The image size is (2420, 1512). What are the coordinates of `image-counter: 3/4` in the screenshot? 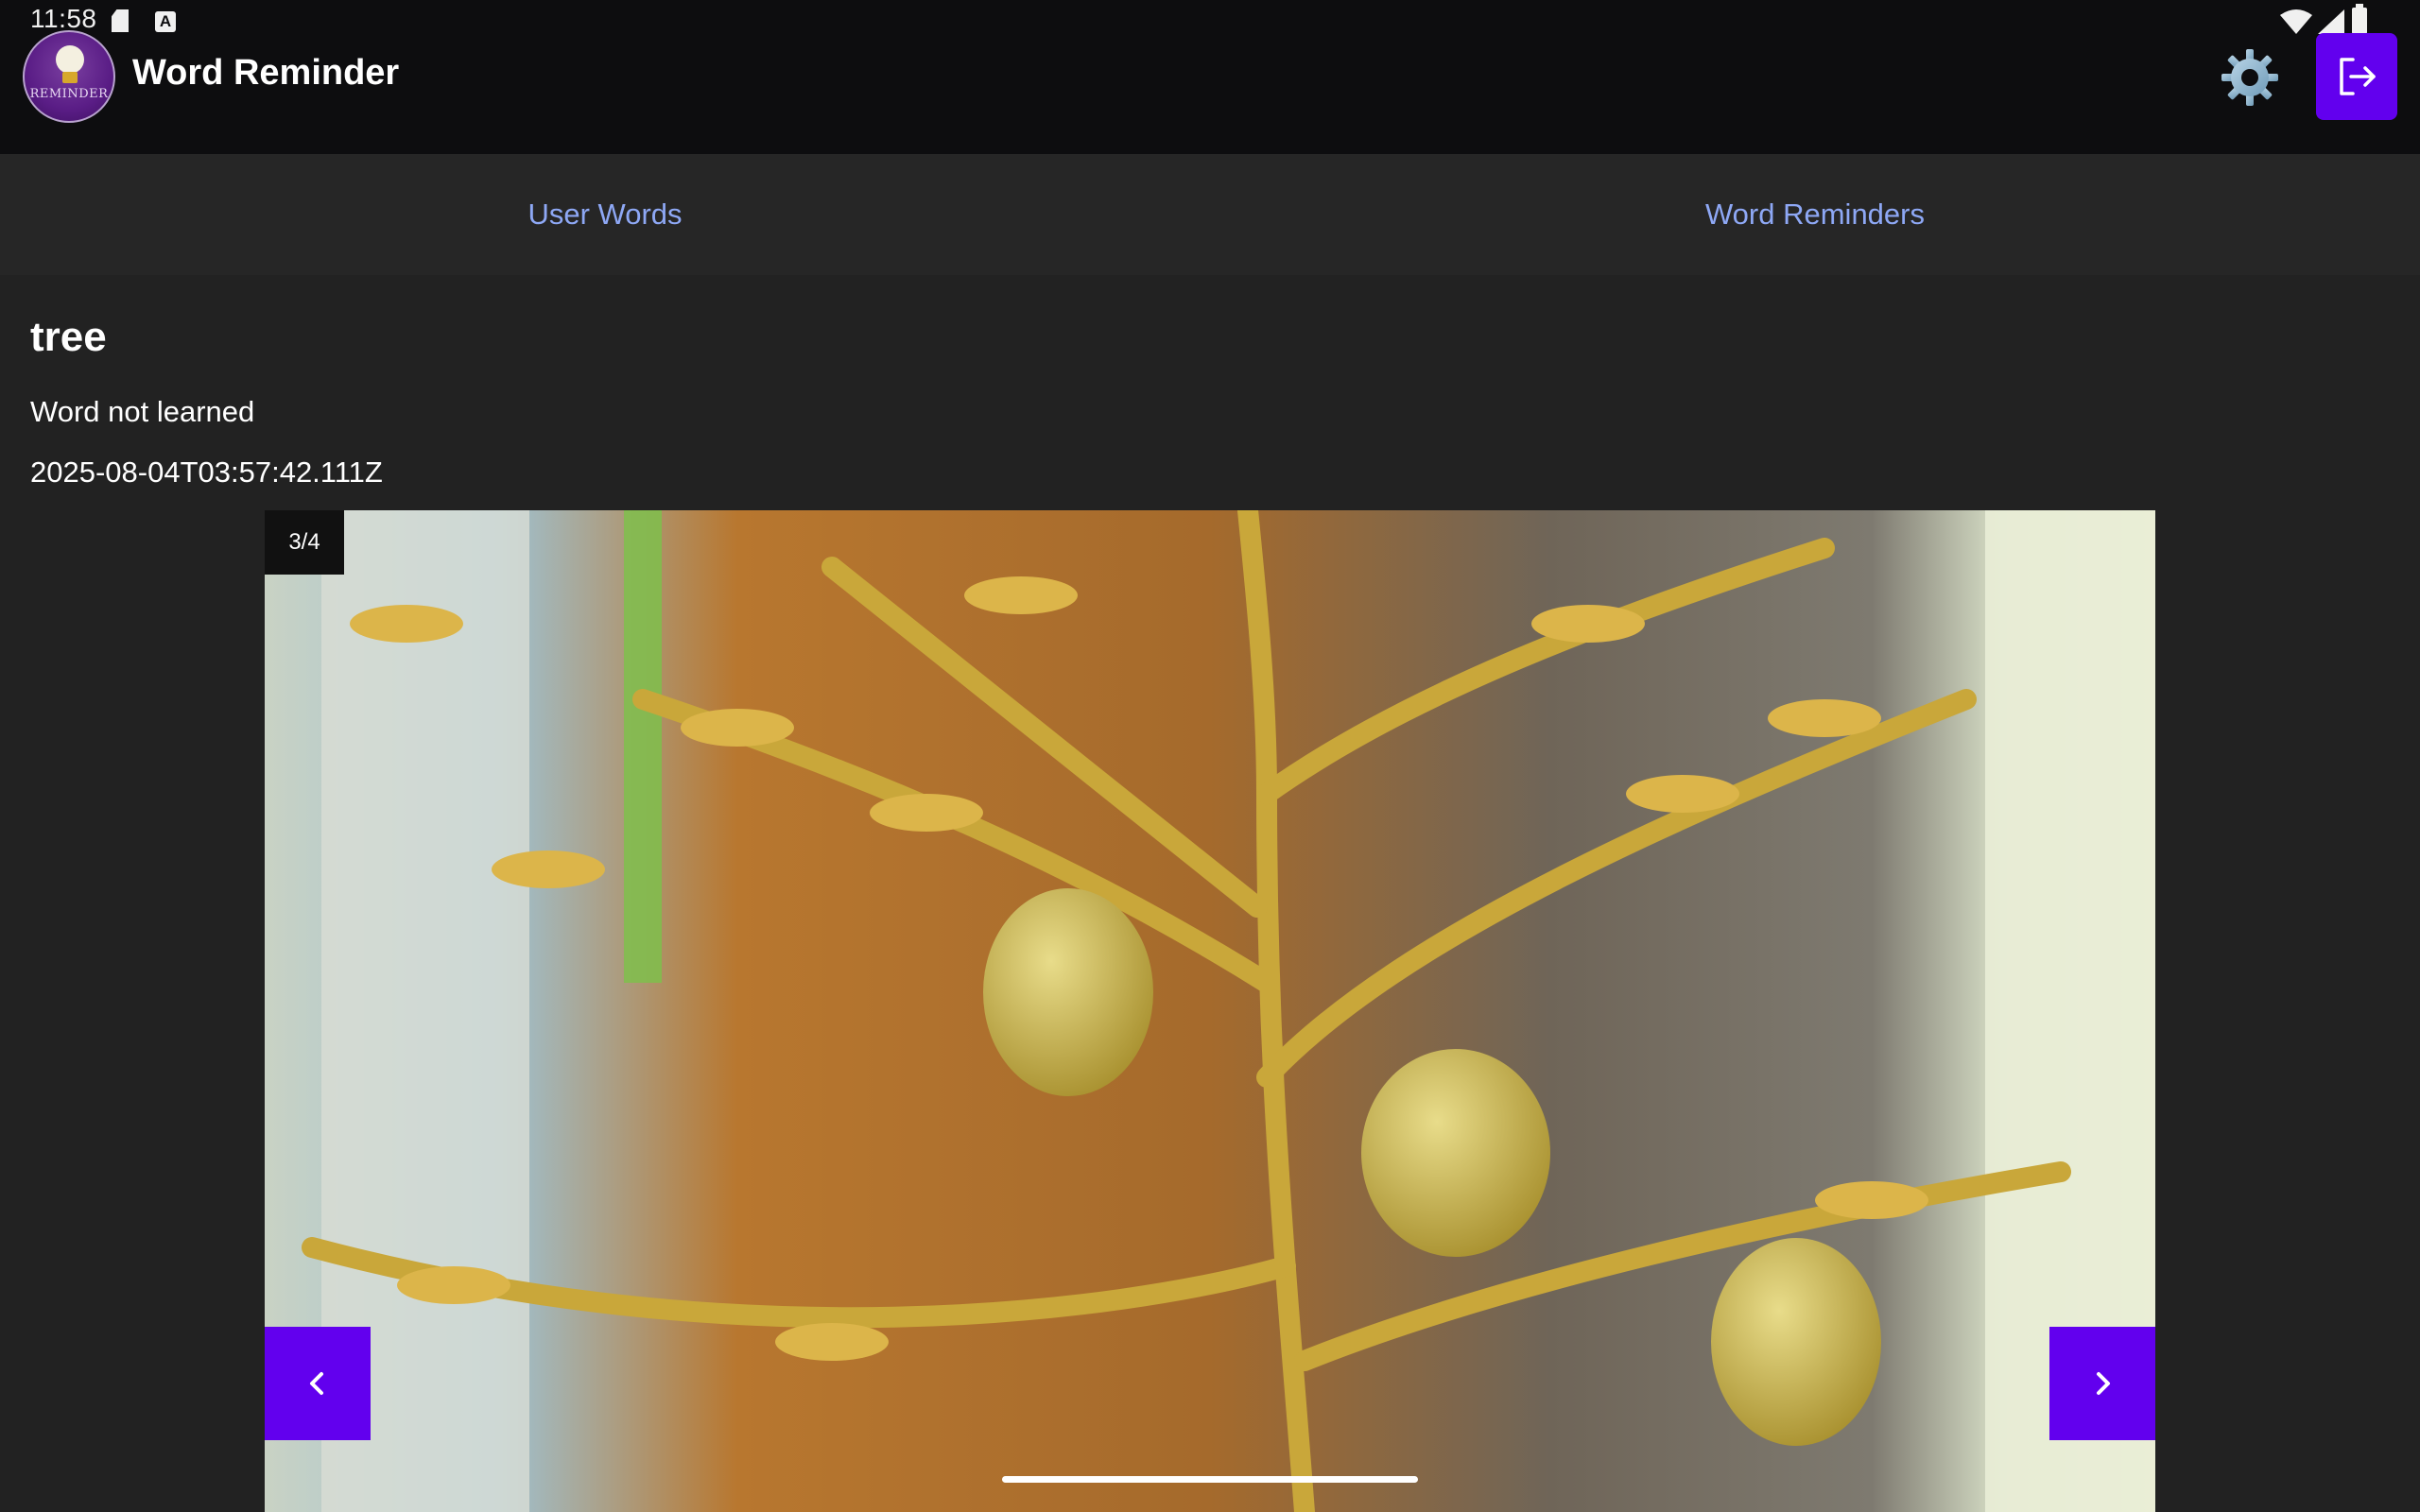 It's located at (304, 542).